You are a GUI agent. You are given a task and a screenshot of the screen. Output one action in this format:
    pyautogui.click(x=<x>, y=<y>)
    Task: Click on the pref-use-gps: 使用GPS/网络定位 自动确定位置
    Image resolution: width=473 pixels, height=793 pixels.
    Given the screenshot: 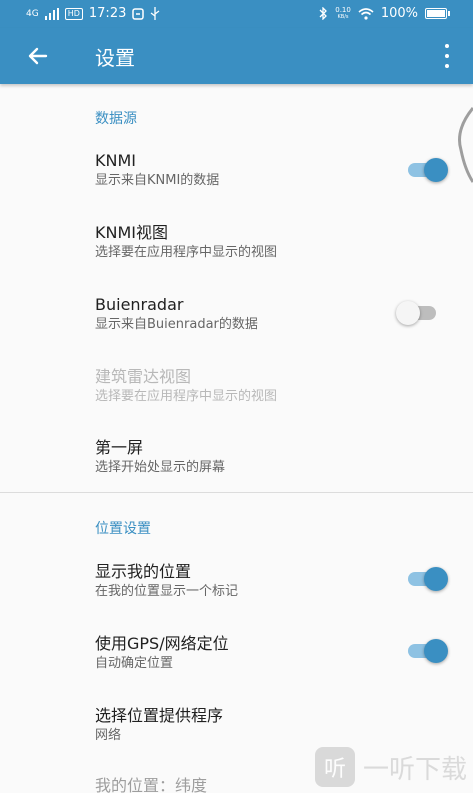 What is the action you would take?
    pyautogui.click(x=275, y=653)
    